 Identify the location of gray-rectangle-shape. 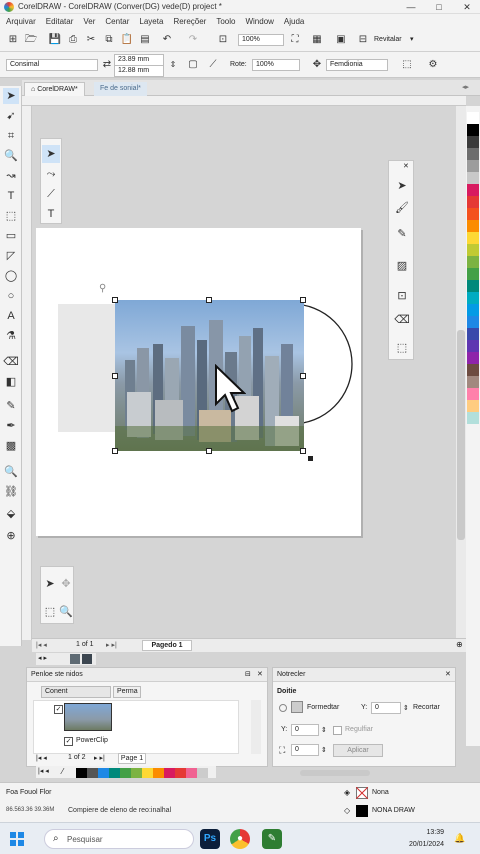
(87, 368).